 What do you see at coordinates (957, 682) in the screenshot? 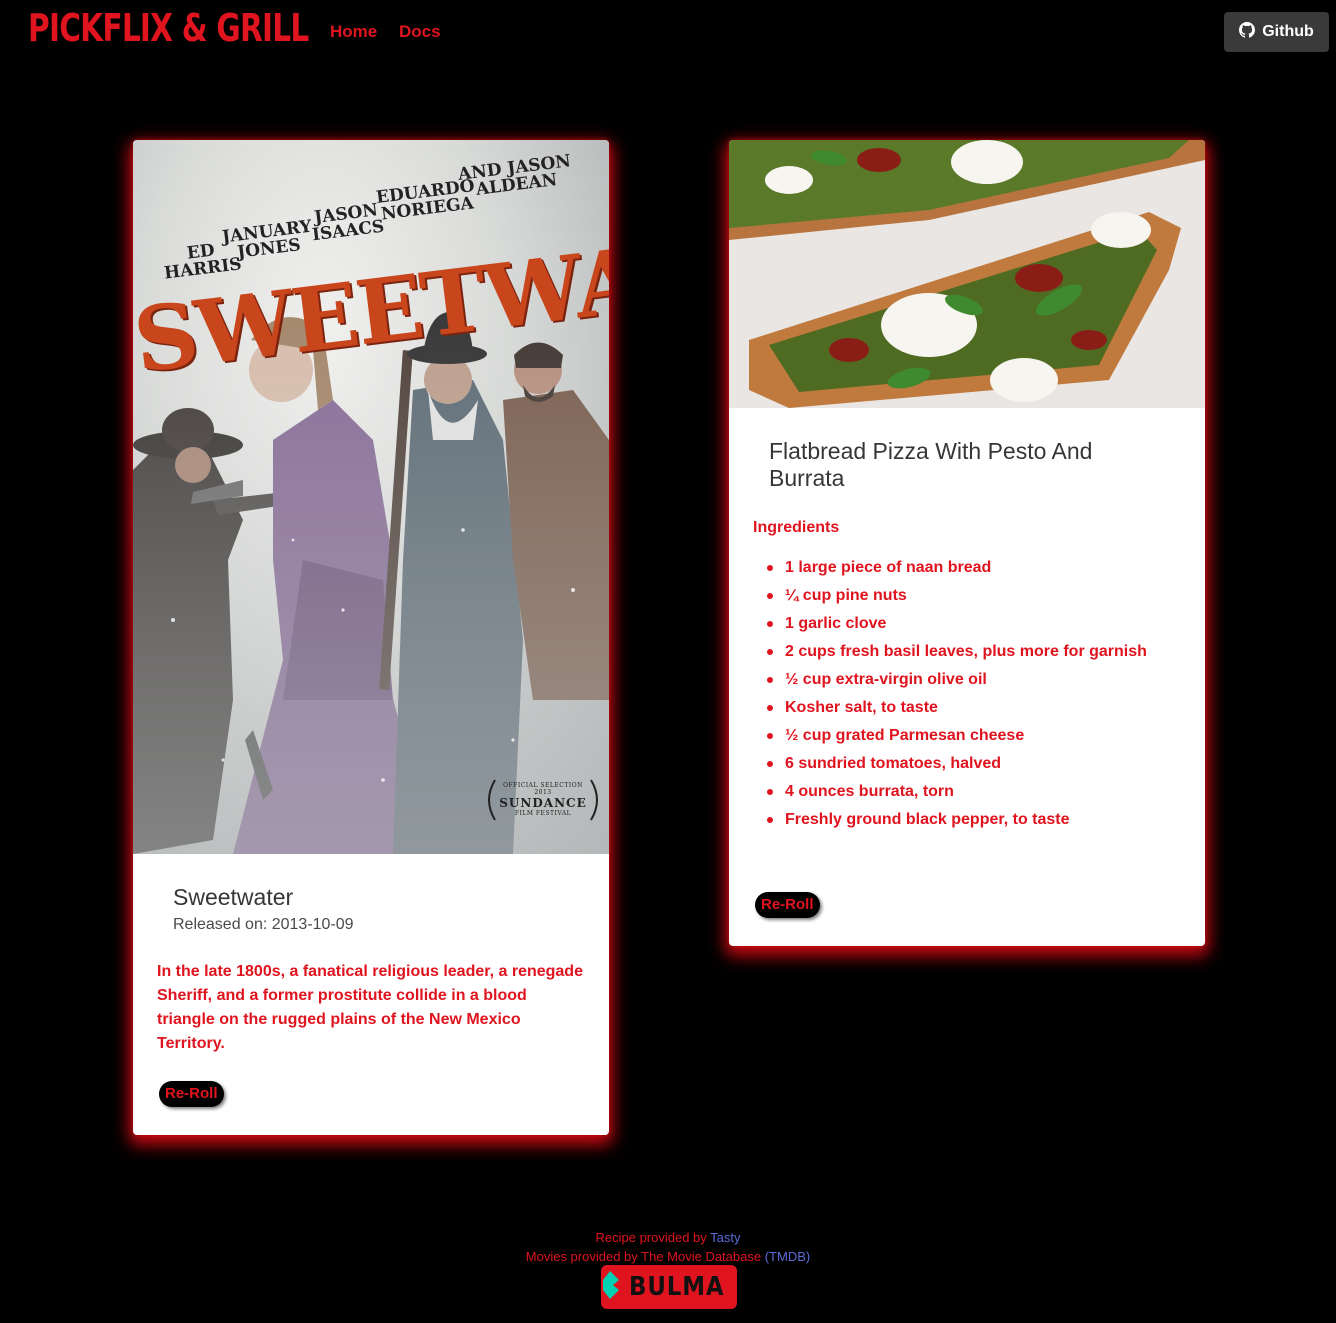
I see `ingredient-item: ½ cup extra-virgin olive oil` at bounding box center [957, 682].